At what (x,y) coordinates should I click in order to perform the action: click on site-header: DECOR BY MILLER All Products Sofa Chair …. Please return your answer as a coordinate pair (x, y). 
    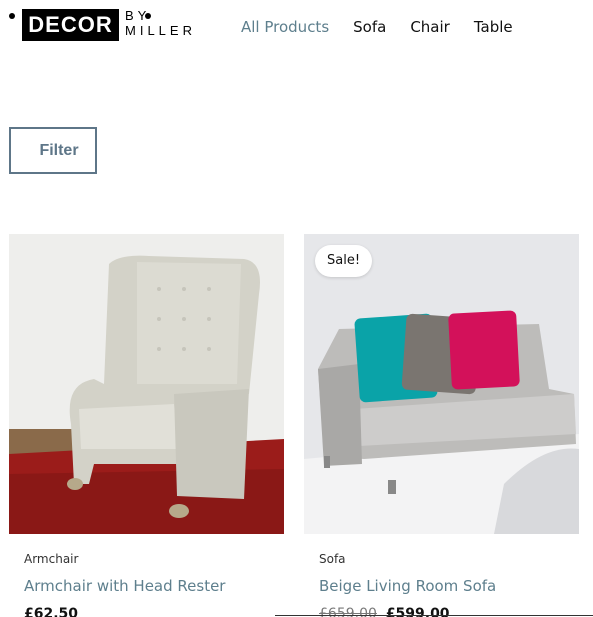
    Looking at the image, I should click on (296, 28).